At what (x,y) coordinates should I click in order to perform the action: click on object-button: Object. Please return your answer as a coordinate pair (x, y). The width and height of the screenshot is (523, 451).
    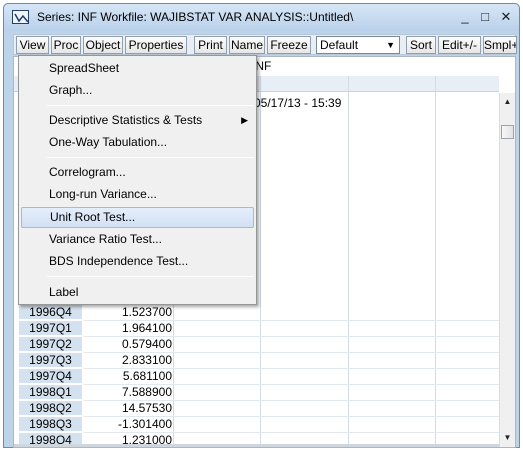
    Looking at the image, I should click on (103, 45).